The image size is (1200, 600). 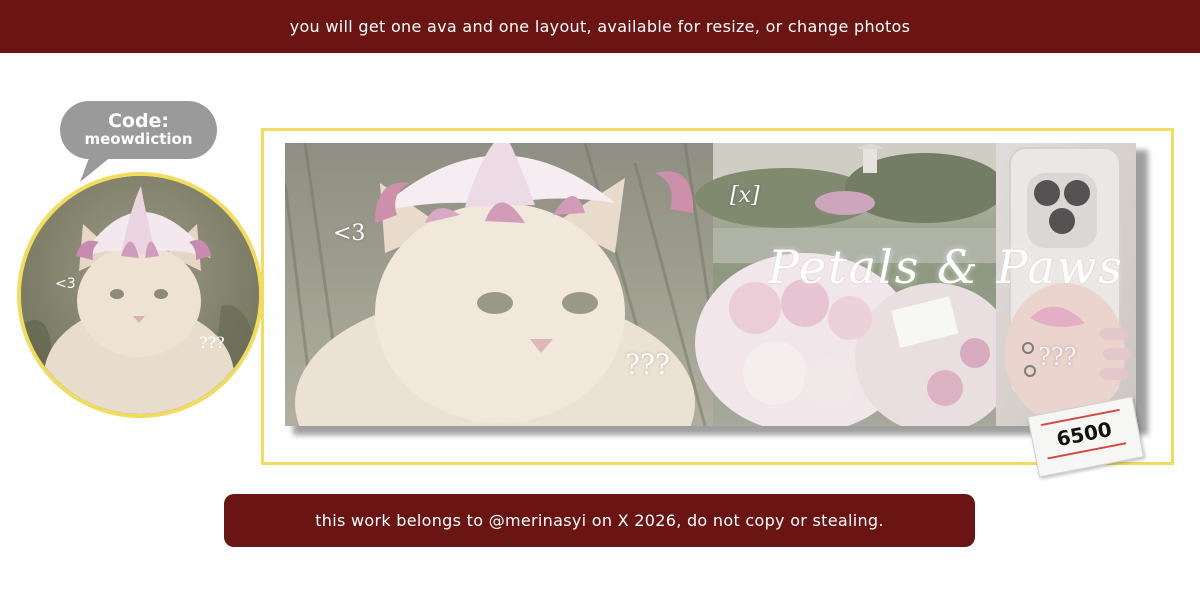 I want to click on avatar-question-text: ???, so click(x=212, y=342).